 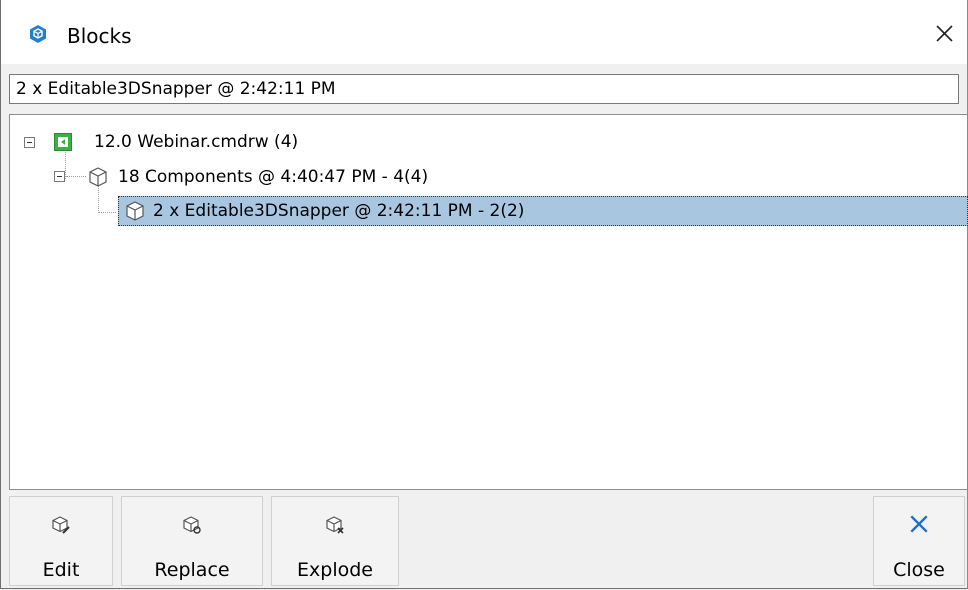 What do you see at coordinates (59, 176) in the screenshot?
I see `child-collapse-toggle` at bounding box center [59, 176].